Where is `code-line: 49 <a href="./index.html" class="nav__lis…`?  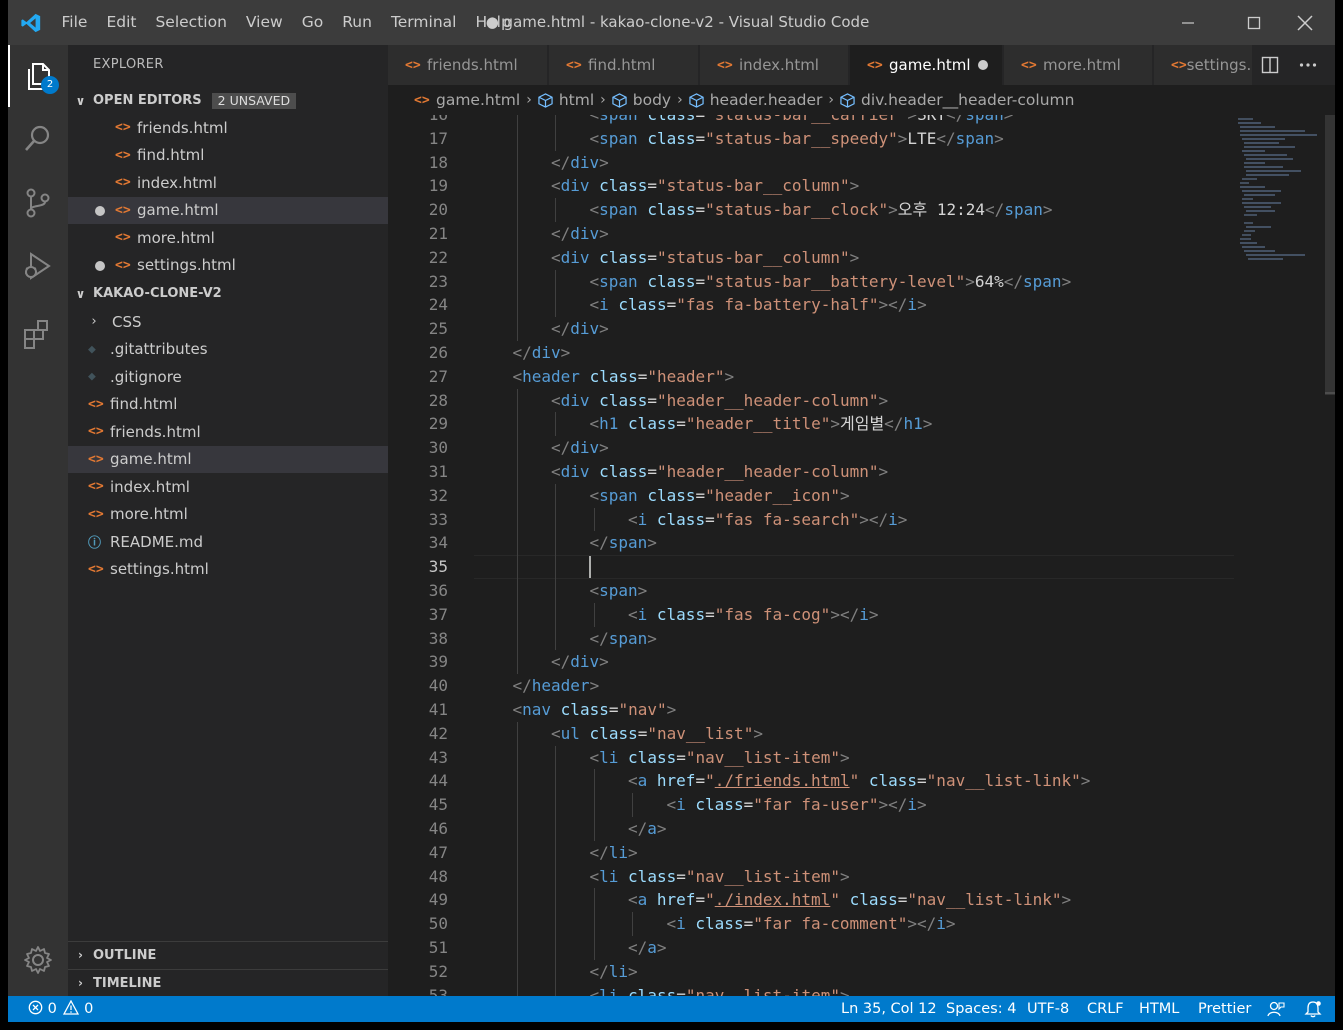
code-line: 49 <a href="./index.html" class="nav__lis… is located at coordinates (813, 900).